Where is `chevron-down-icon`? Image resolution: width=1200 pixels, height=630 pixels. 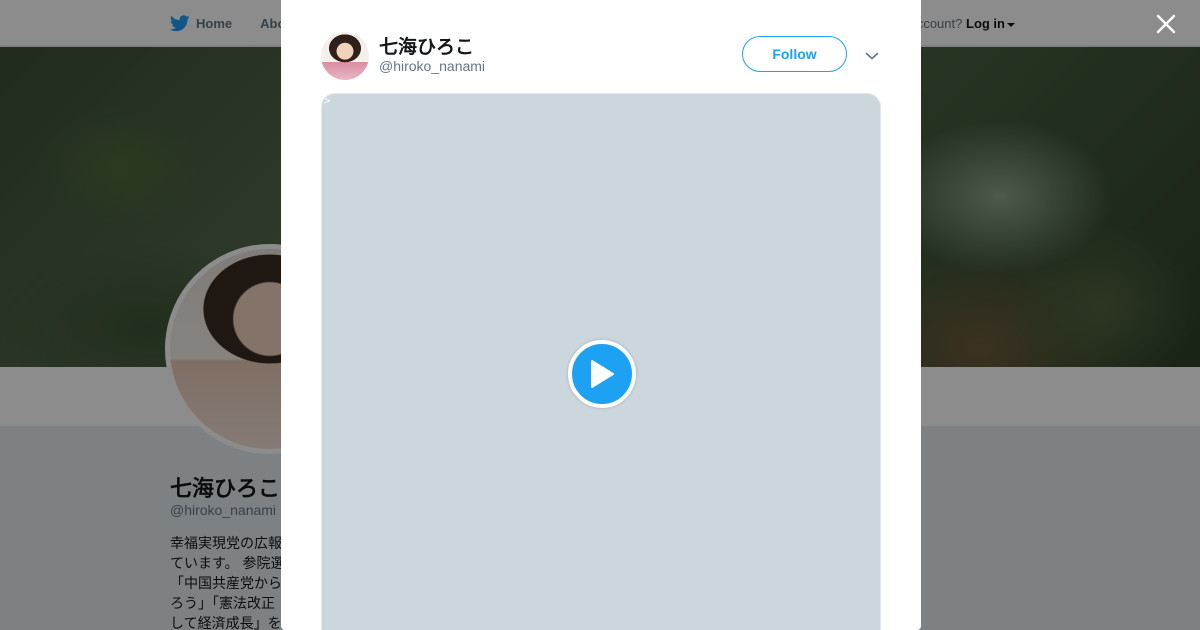 chevron-down-icon is located at coordinates (872, 56).